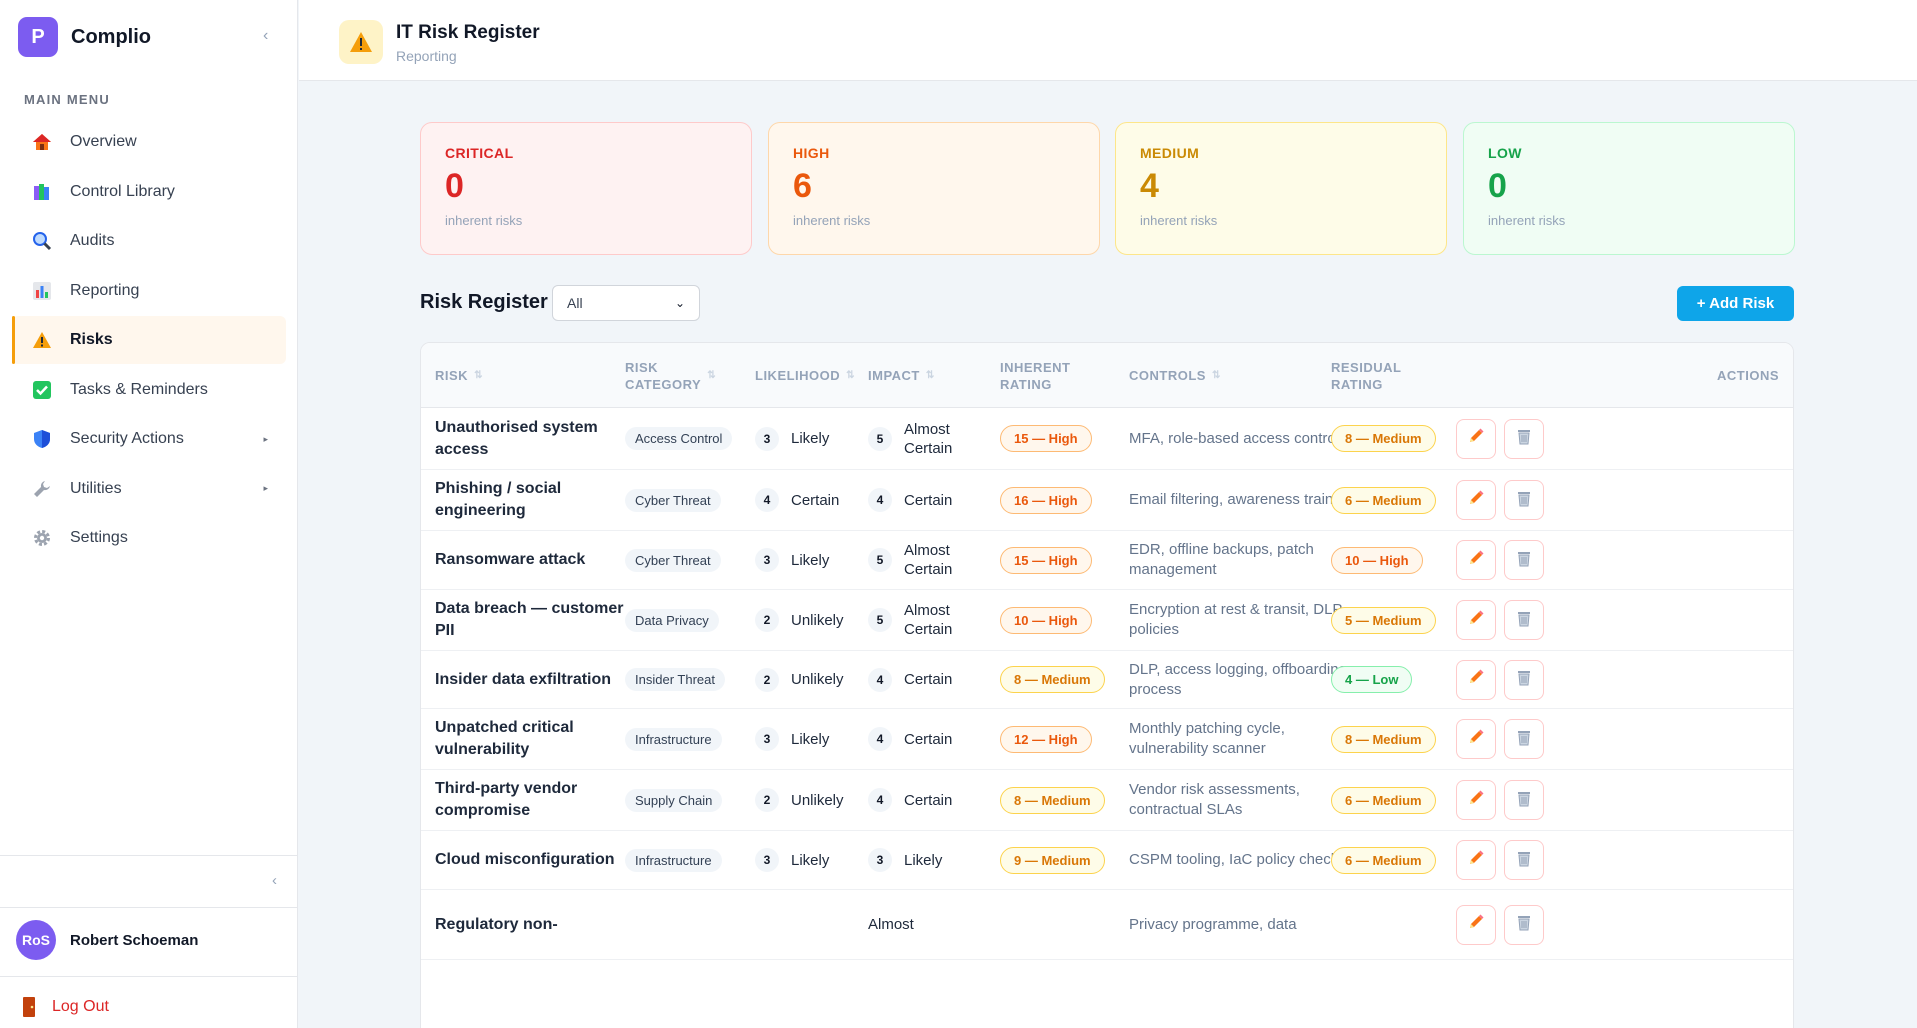 Image resolution: width=1917 pixels, height=1028 pixels. I want to click on brand: P Complio, so click(84, 37).